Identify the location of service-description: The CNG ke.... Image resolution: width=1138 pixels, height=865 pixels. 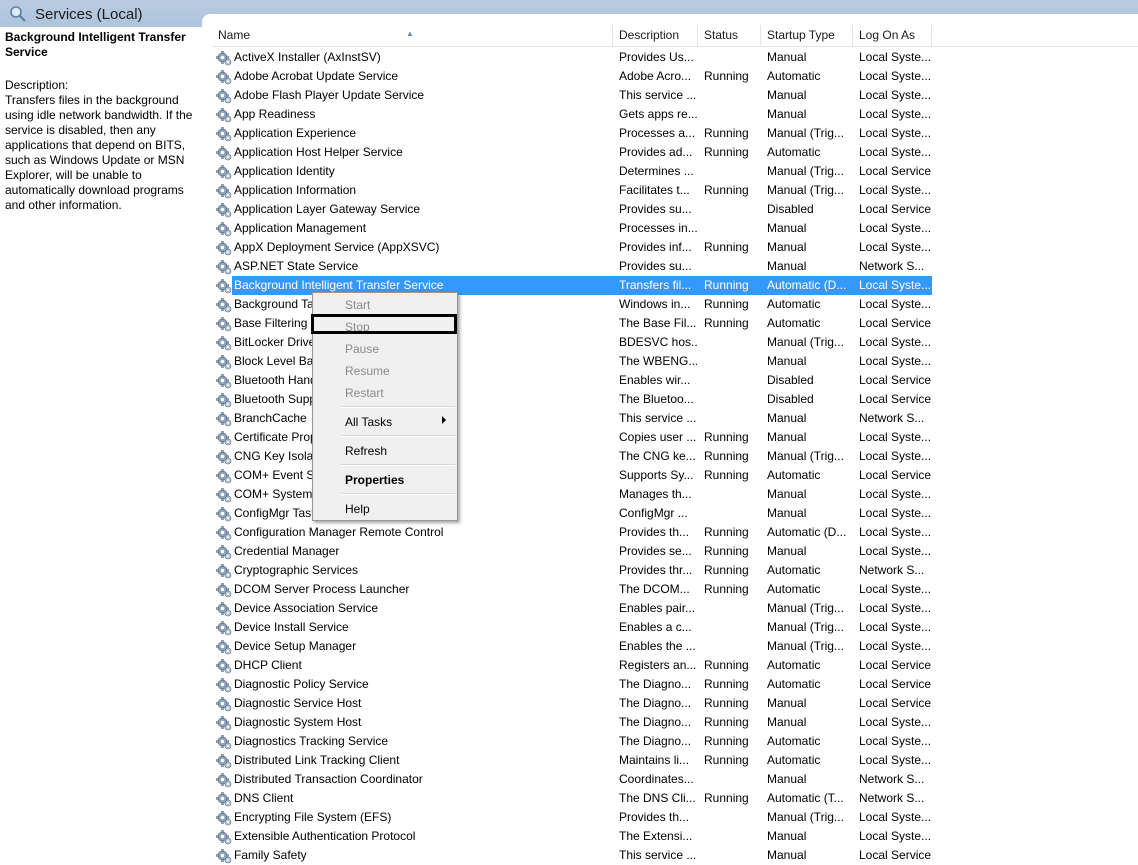
(657, 456).